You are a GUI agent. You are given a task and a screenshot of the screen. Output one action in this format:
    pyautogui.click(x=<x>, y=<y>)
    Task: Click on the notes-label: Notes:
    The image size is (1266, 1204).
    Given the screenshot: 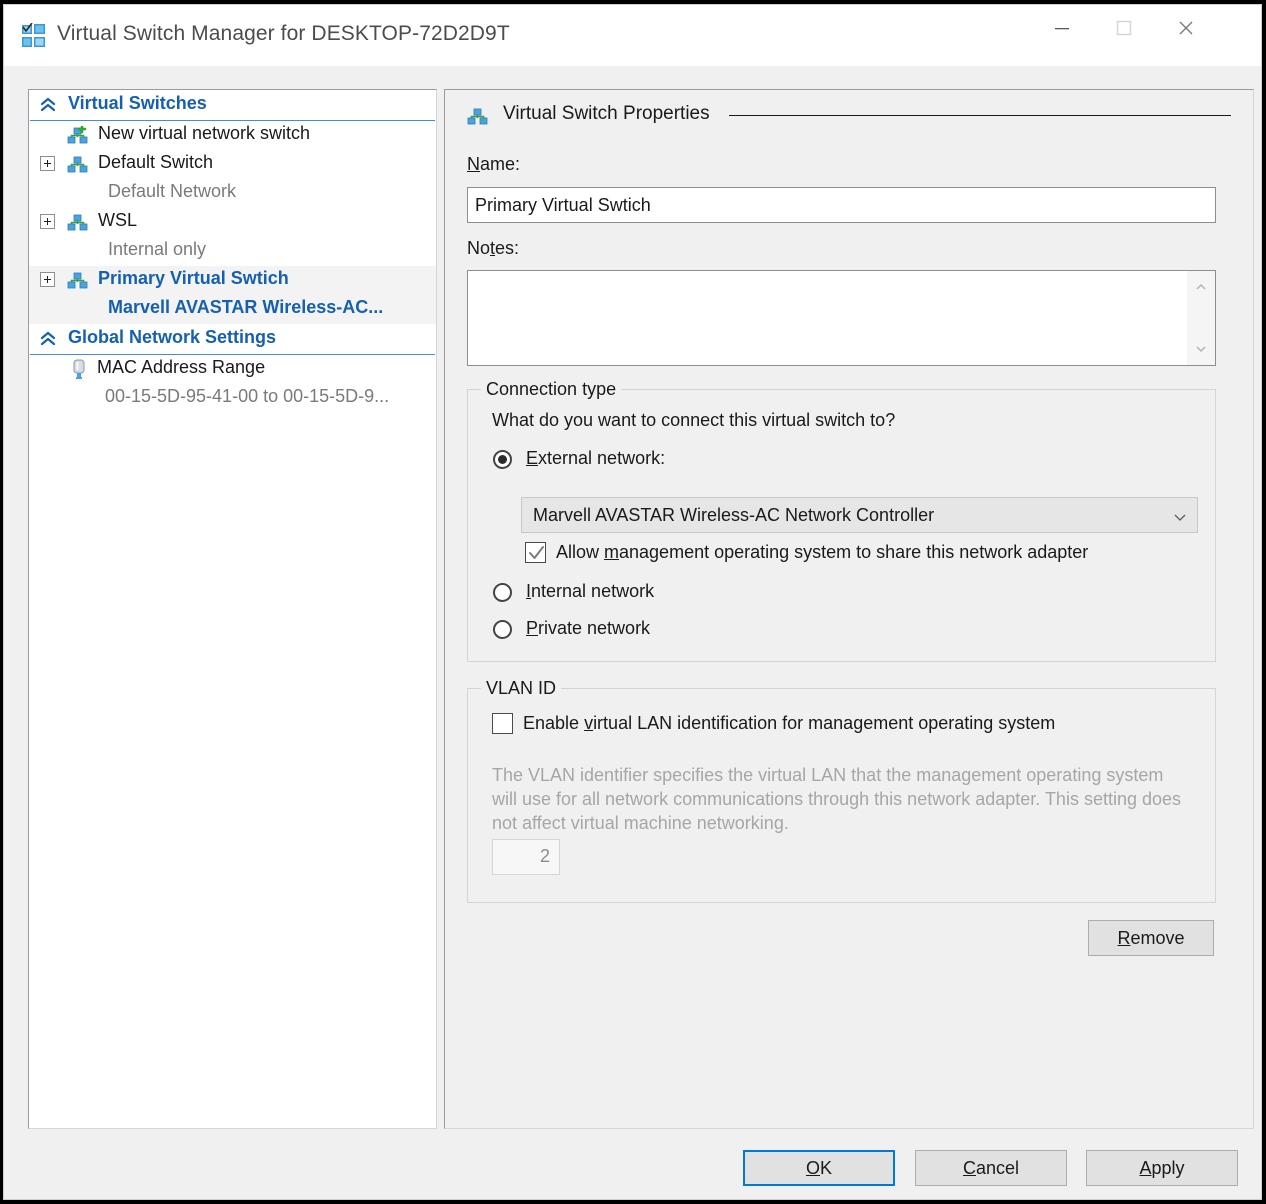 What is the action you would take?
    pyautogui.click(x=493, y=248)
    